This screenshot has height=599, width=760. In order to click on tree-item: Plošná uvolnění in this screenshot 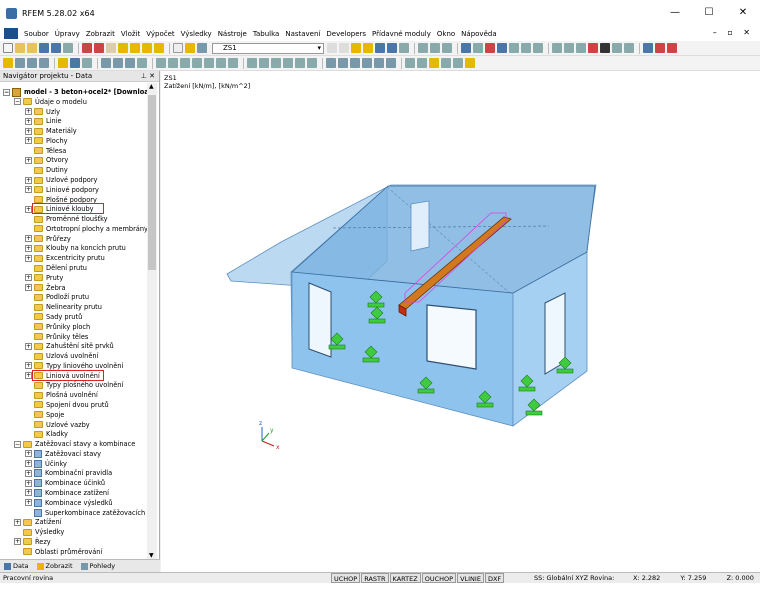, I will do `click(61, 395)`.